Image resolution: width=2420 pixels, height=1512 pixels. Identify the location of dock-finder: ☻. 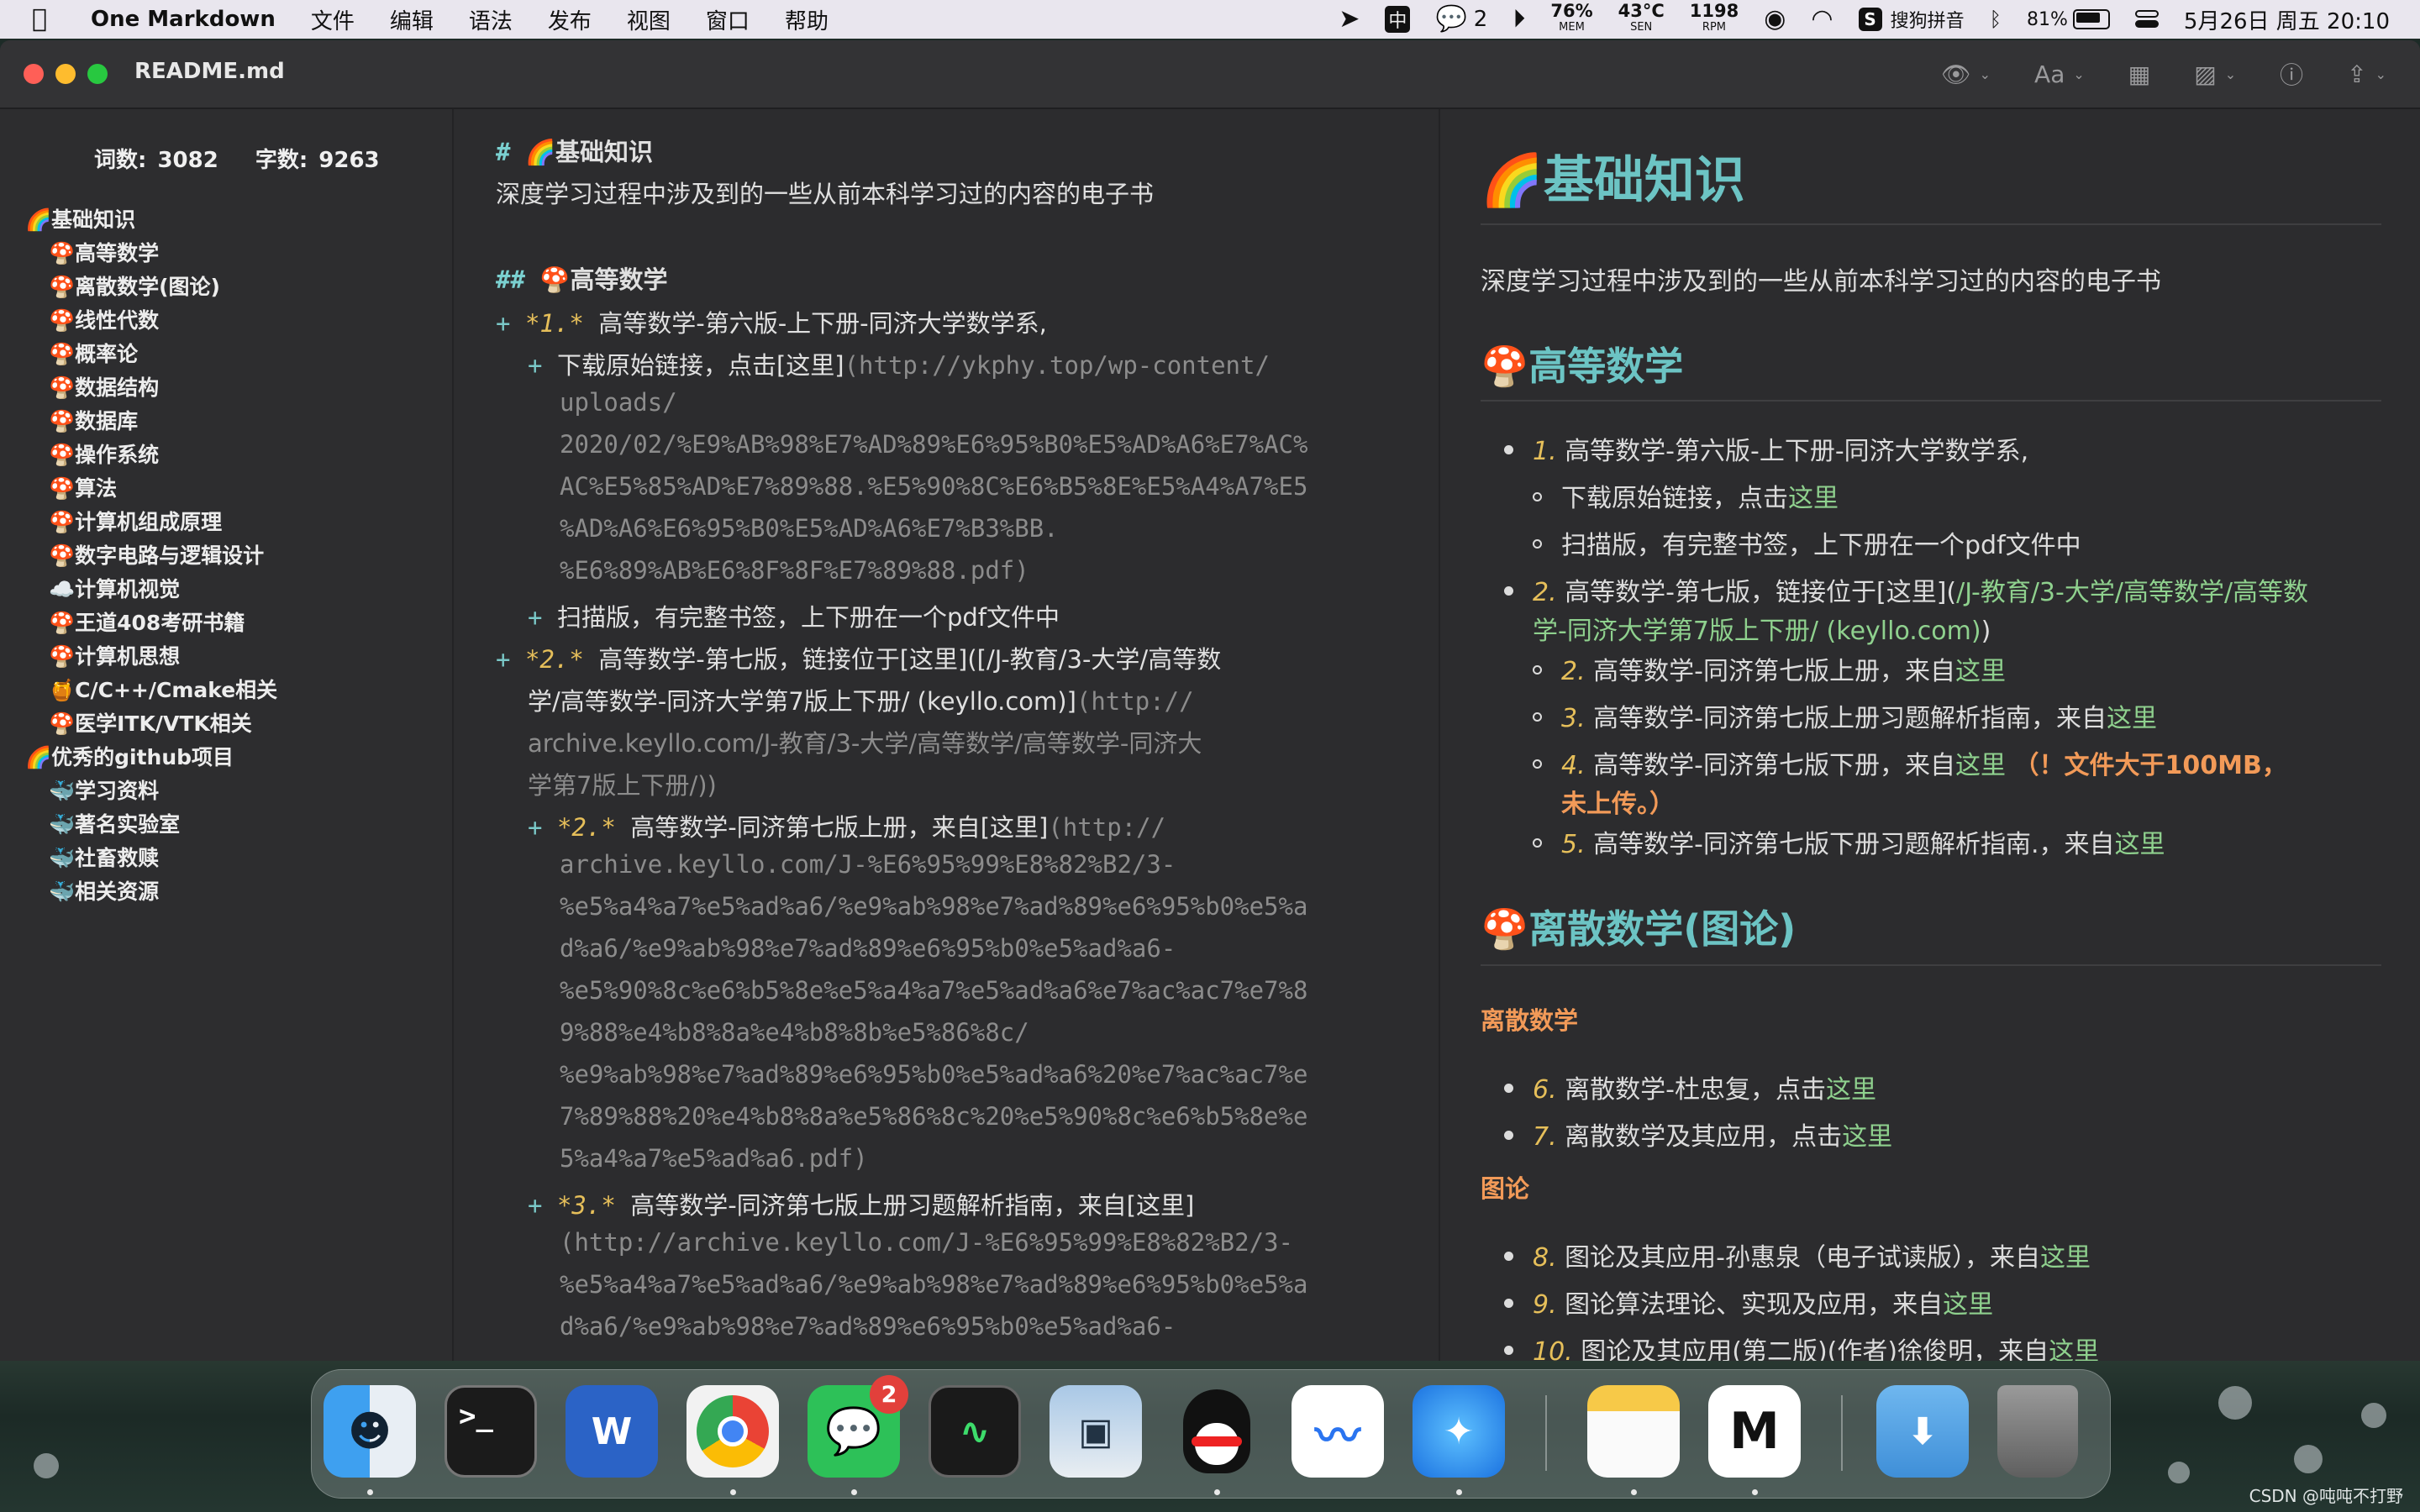
(370, 1431).